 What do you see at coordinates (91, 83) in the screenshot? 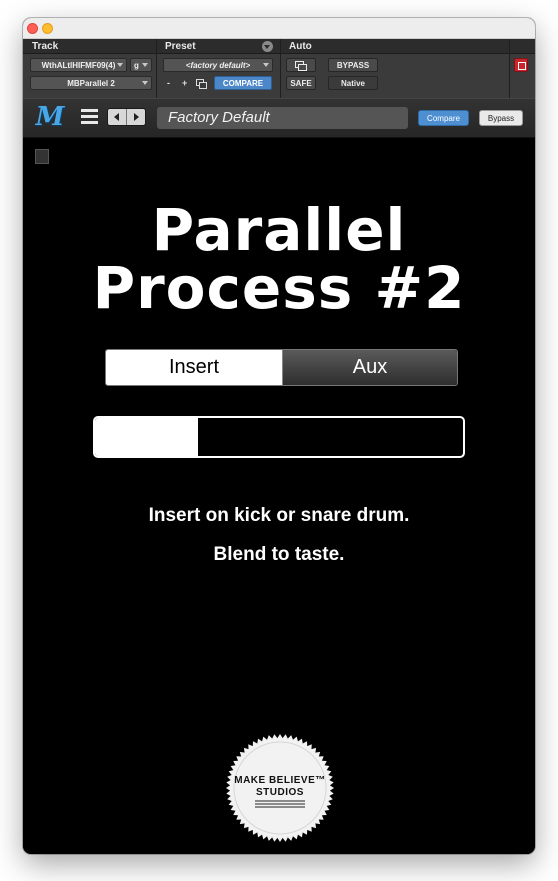
I see `insert-selector: MBParallel 2` at bounding box center [91, 83].